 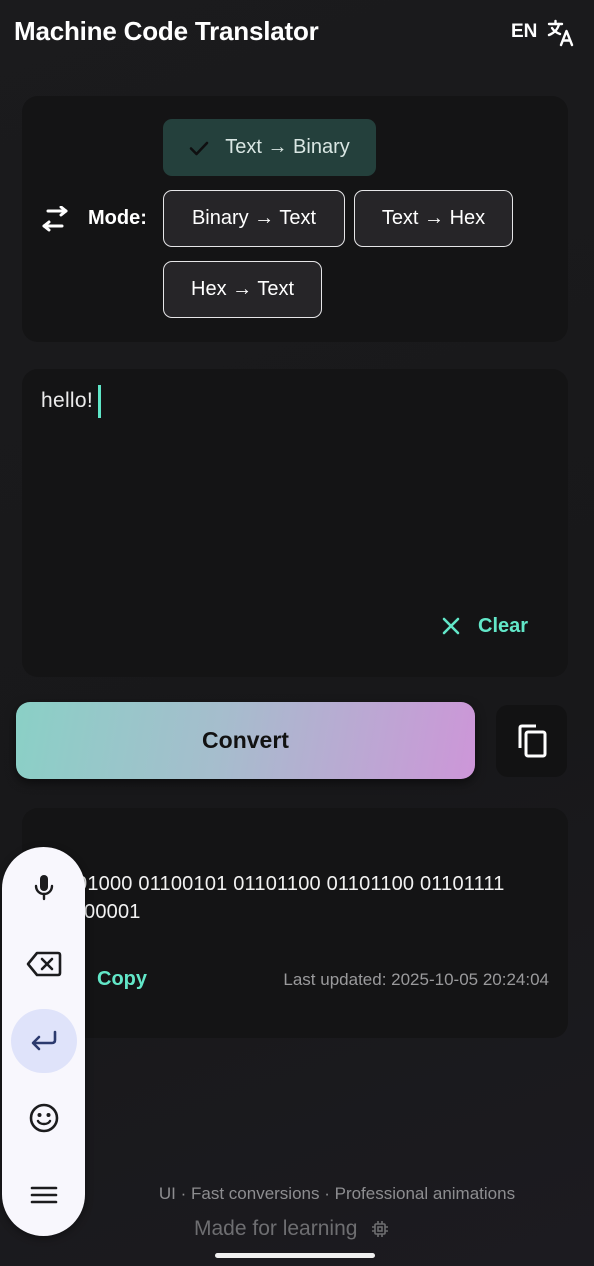 I want to click on mode-chip-label: Text → Binary, so click(x=287, y=147).